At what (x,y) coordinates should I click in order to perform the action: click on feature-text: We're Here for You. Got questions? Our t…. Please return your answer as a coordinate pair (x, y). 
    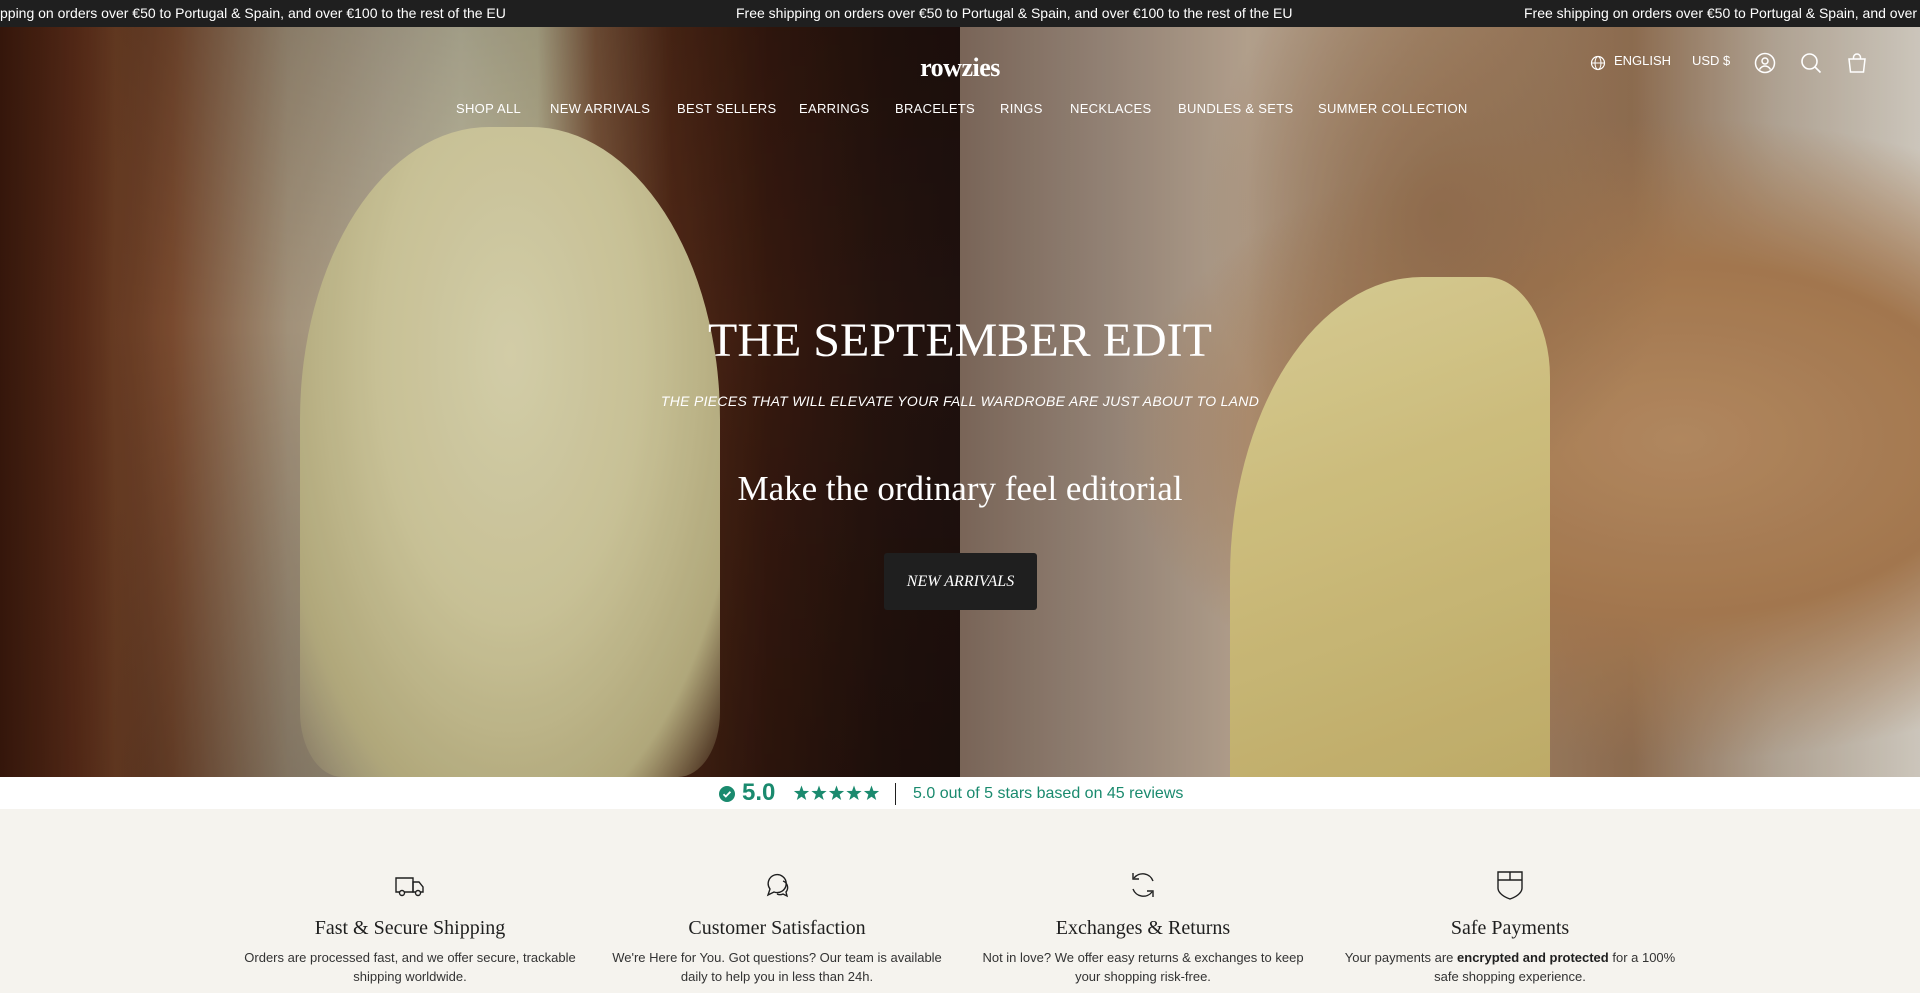
    Looking at the image, I should click on (777, 967).